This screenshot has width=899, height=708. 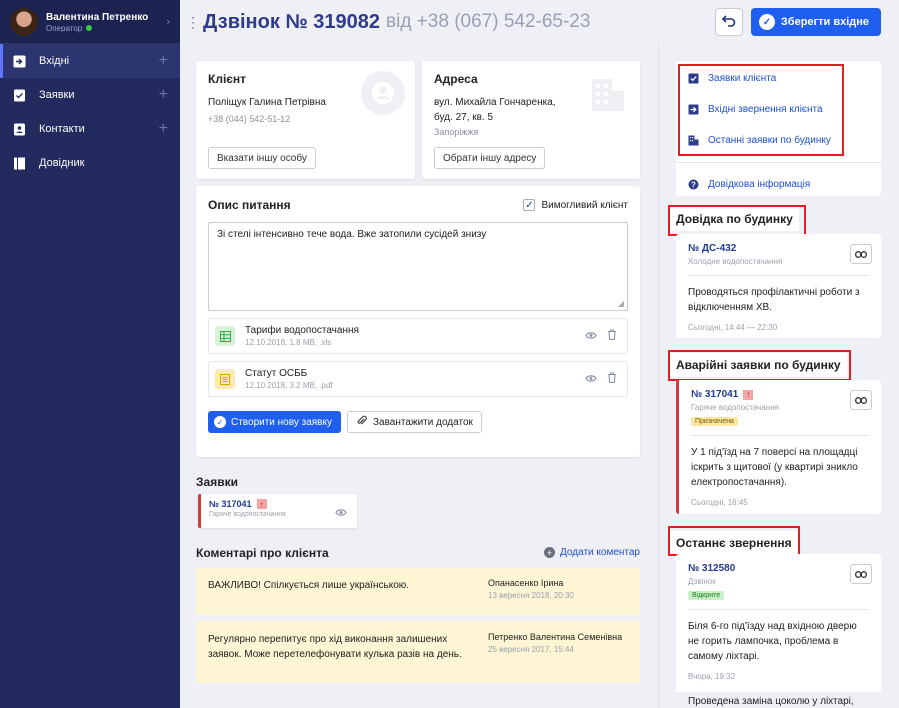 I want to click on sidebar-item-directory: Довідник, so click(x=90, y=163).